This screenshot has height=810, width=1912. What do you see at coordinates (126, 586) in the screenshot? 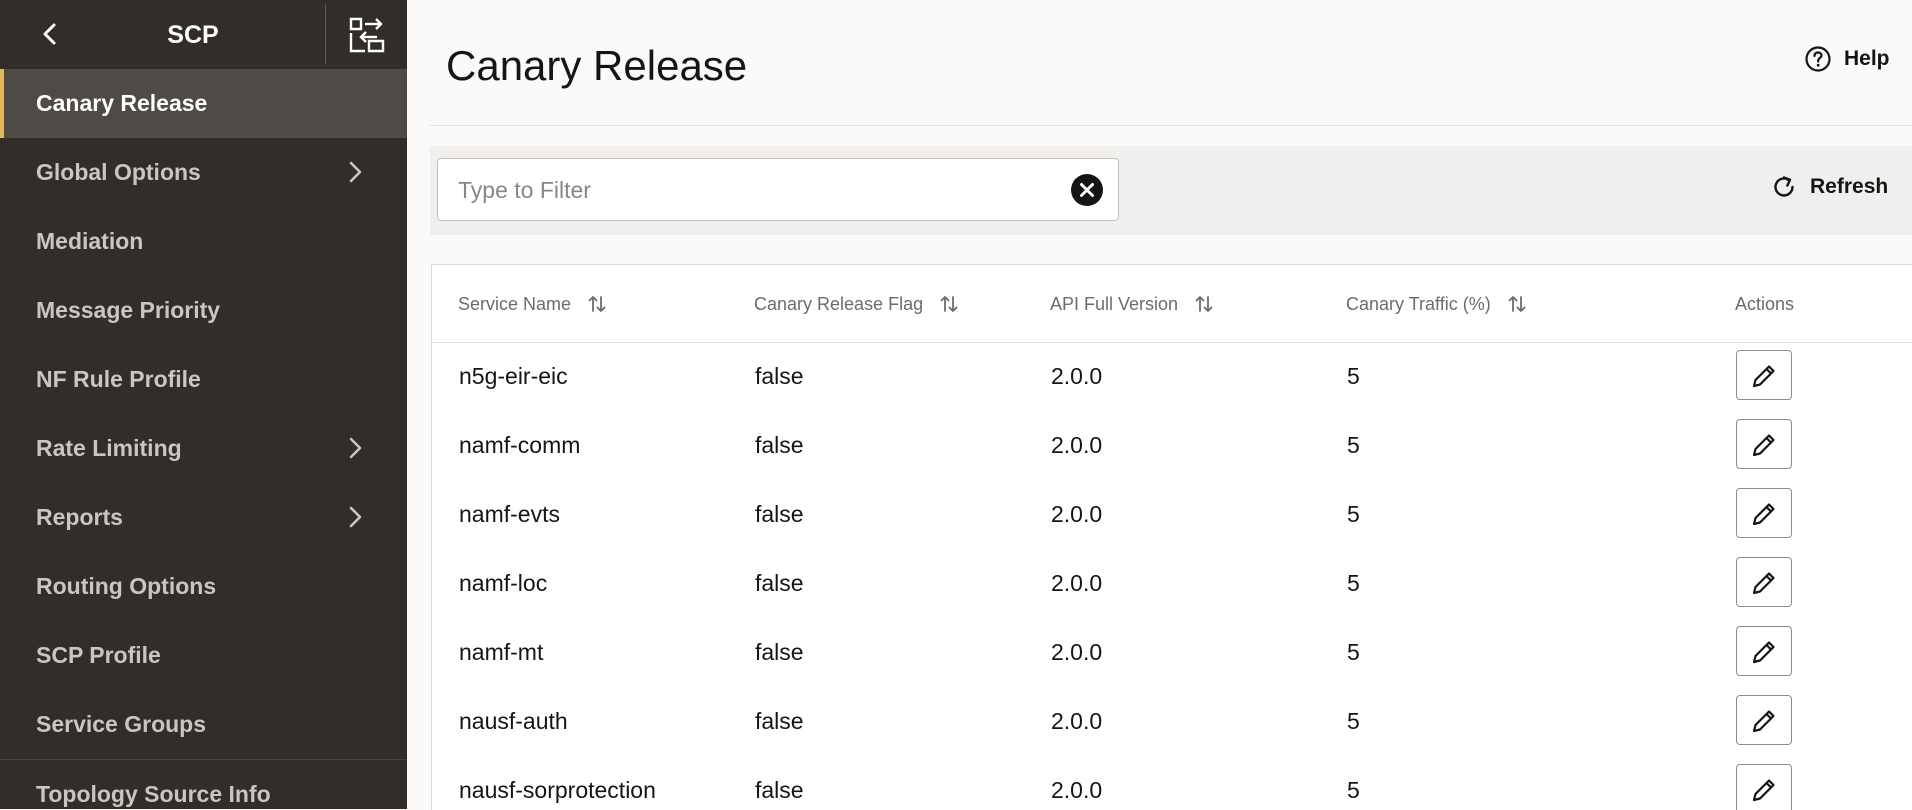
I see `sidebar-item-label: Routing Options` at bounding box center [126, 586].